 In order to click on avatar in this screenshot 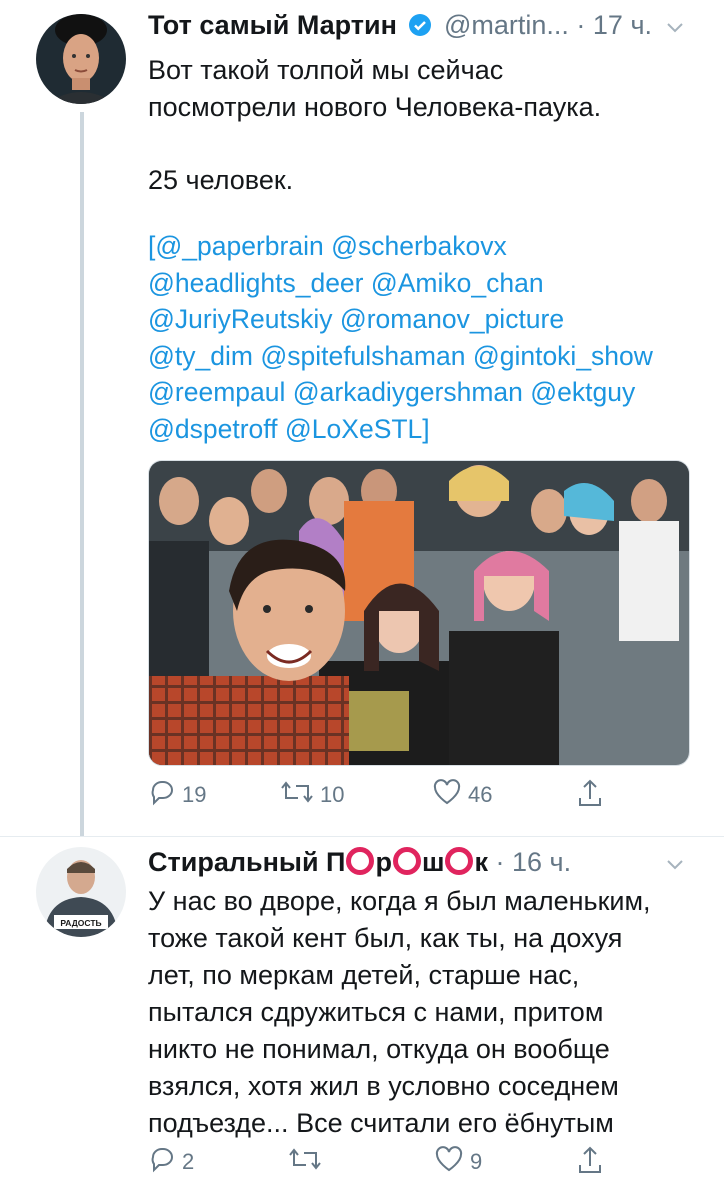, I will do `click(81, 59)`.